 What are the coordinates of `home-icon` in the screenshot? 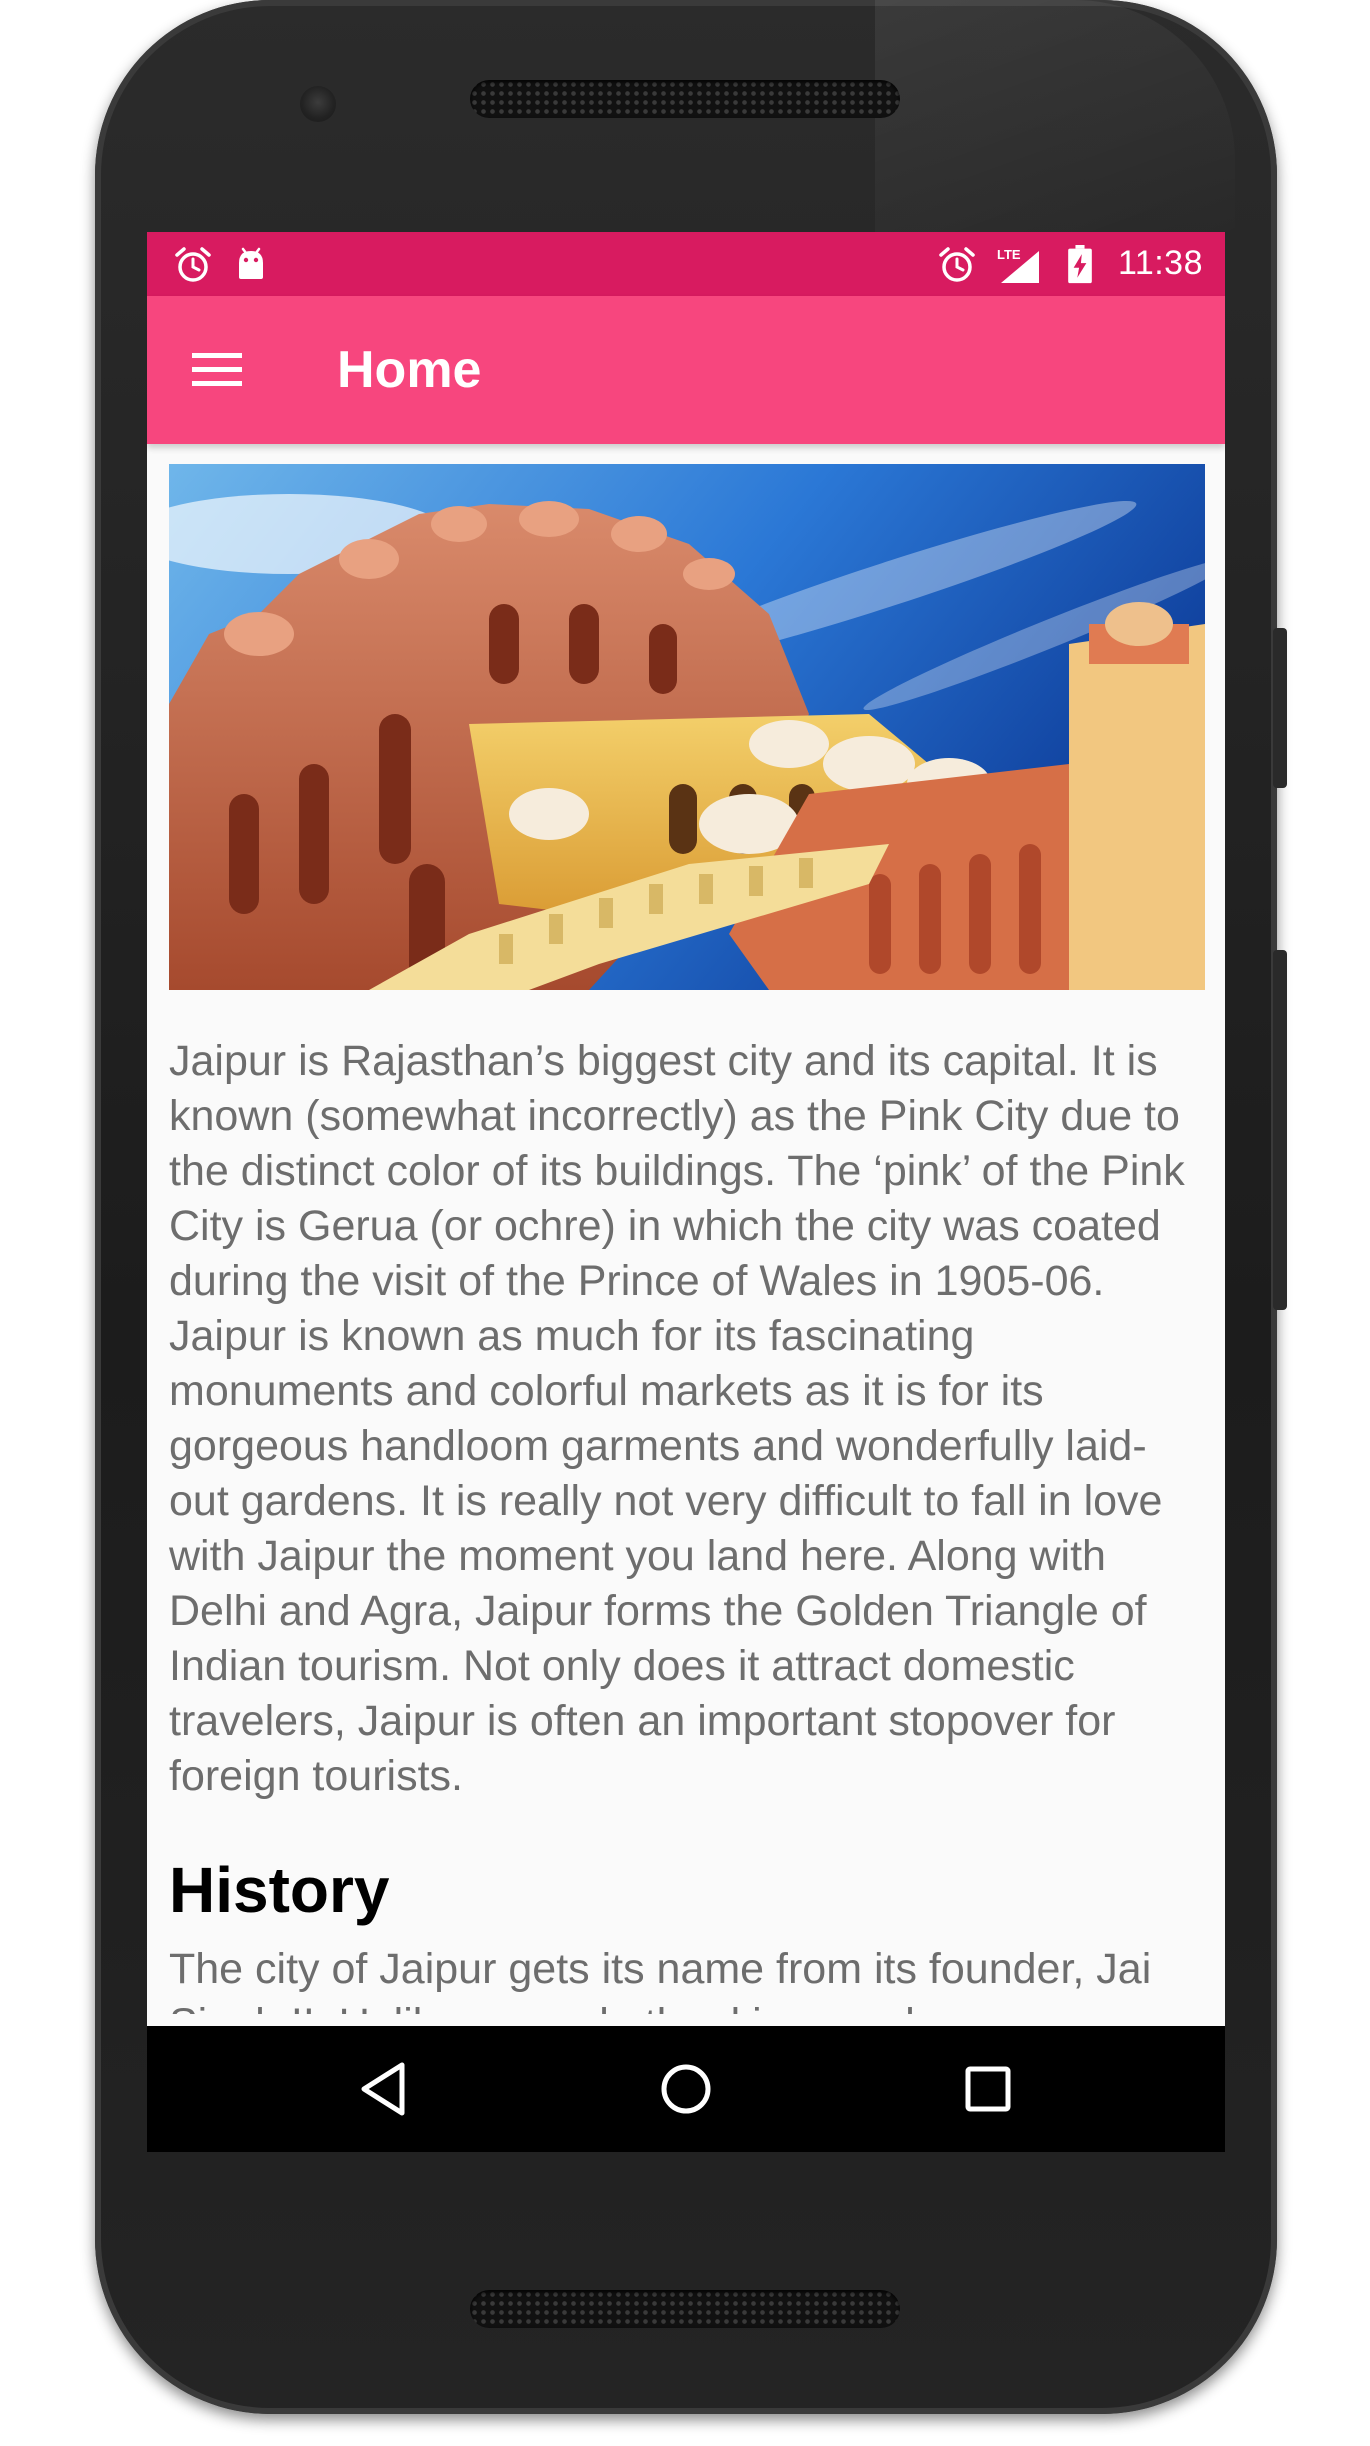 It's located at (686, 2089).